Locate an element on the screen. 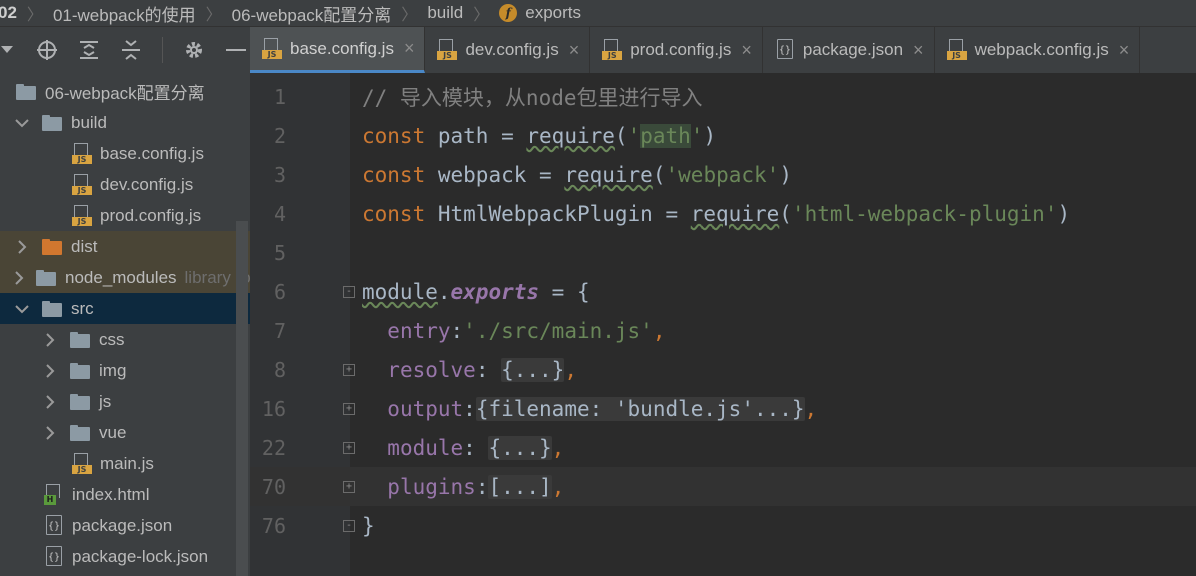 This screenshot has height=576, width=1196. breadcrumb-item-2: 06-webpack配置分离 is located at coordinates (312, 13).